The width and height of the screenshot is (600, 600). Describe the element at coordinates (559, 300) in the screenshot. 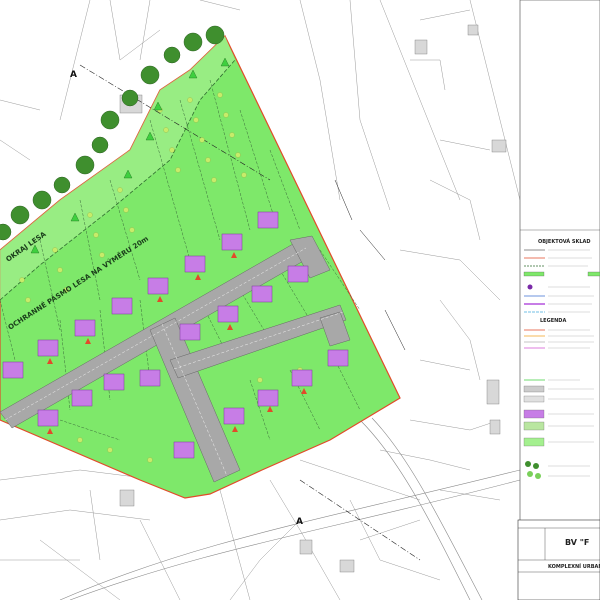

I see `legend-panel: OBJEKTOVÁ SKLAD LEGENDA` at that location.